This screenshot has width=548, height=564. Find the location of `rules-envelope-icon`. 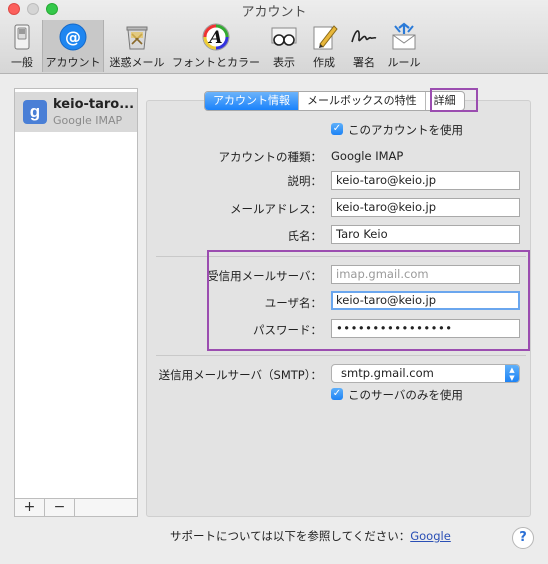

rules-envelope-icon is located at coordinates (404, 36).